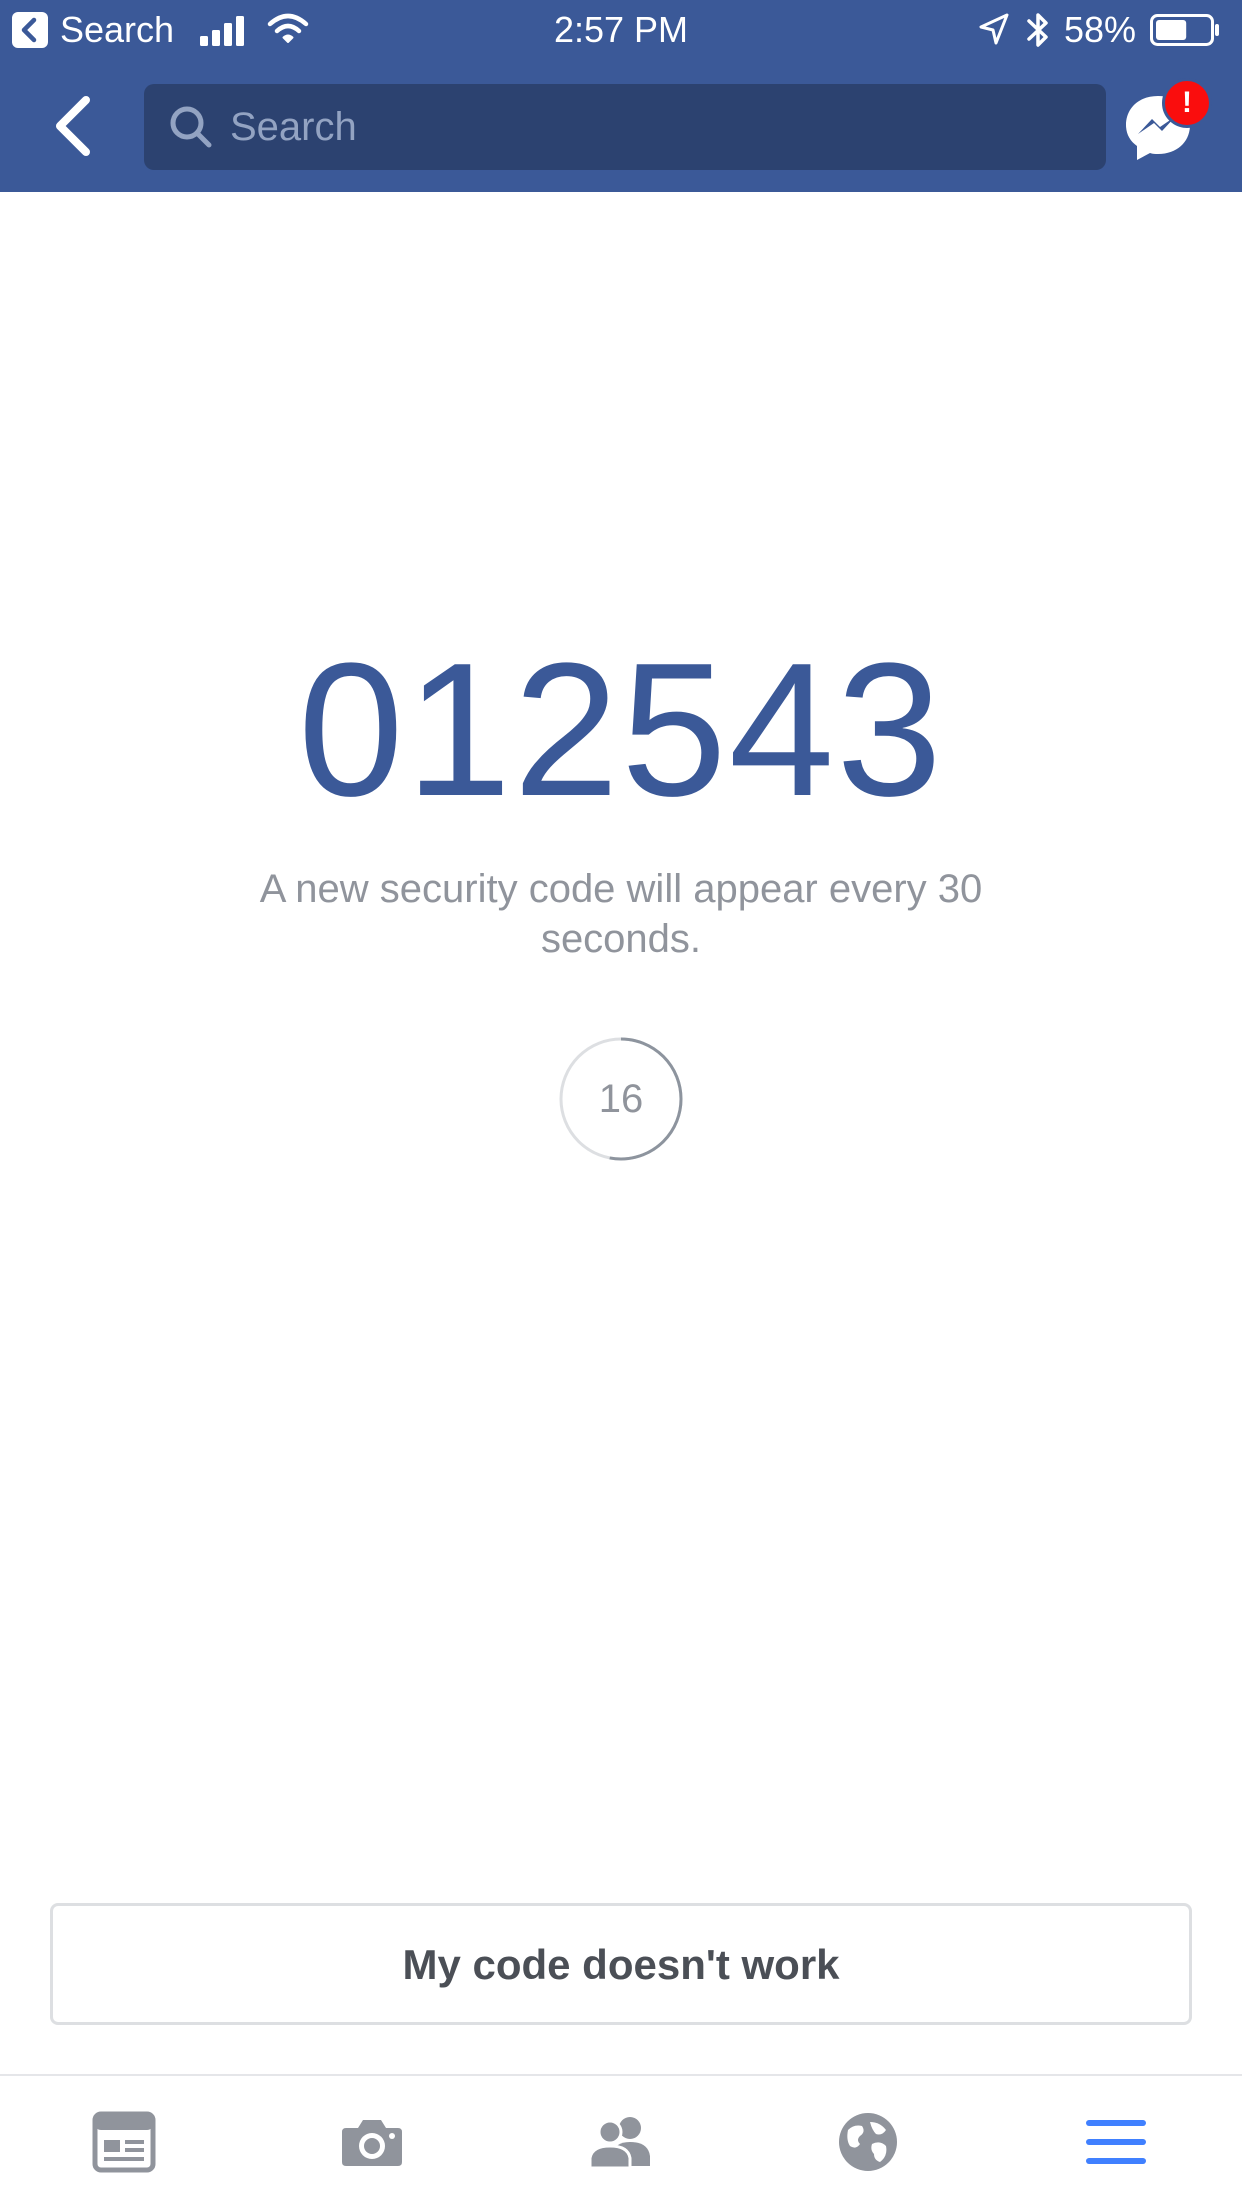  I want to click on camera-icon, so click(372, 2143).